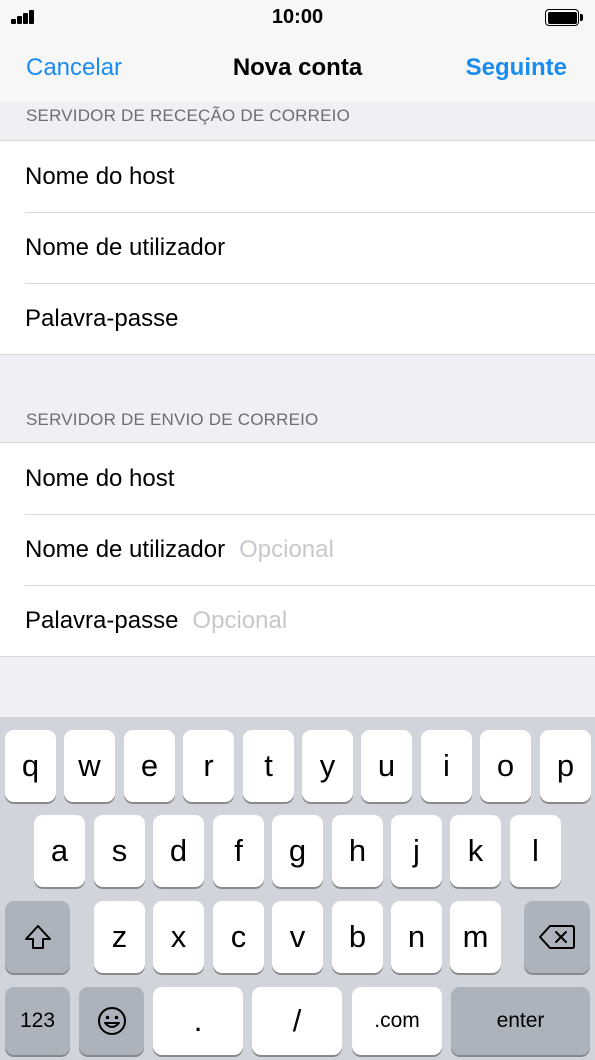 This screenshot has width=595, height=1060. Describe the element at coordinates (297, 1021) in the screenshot. I see `slash-key: /` at that location.